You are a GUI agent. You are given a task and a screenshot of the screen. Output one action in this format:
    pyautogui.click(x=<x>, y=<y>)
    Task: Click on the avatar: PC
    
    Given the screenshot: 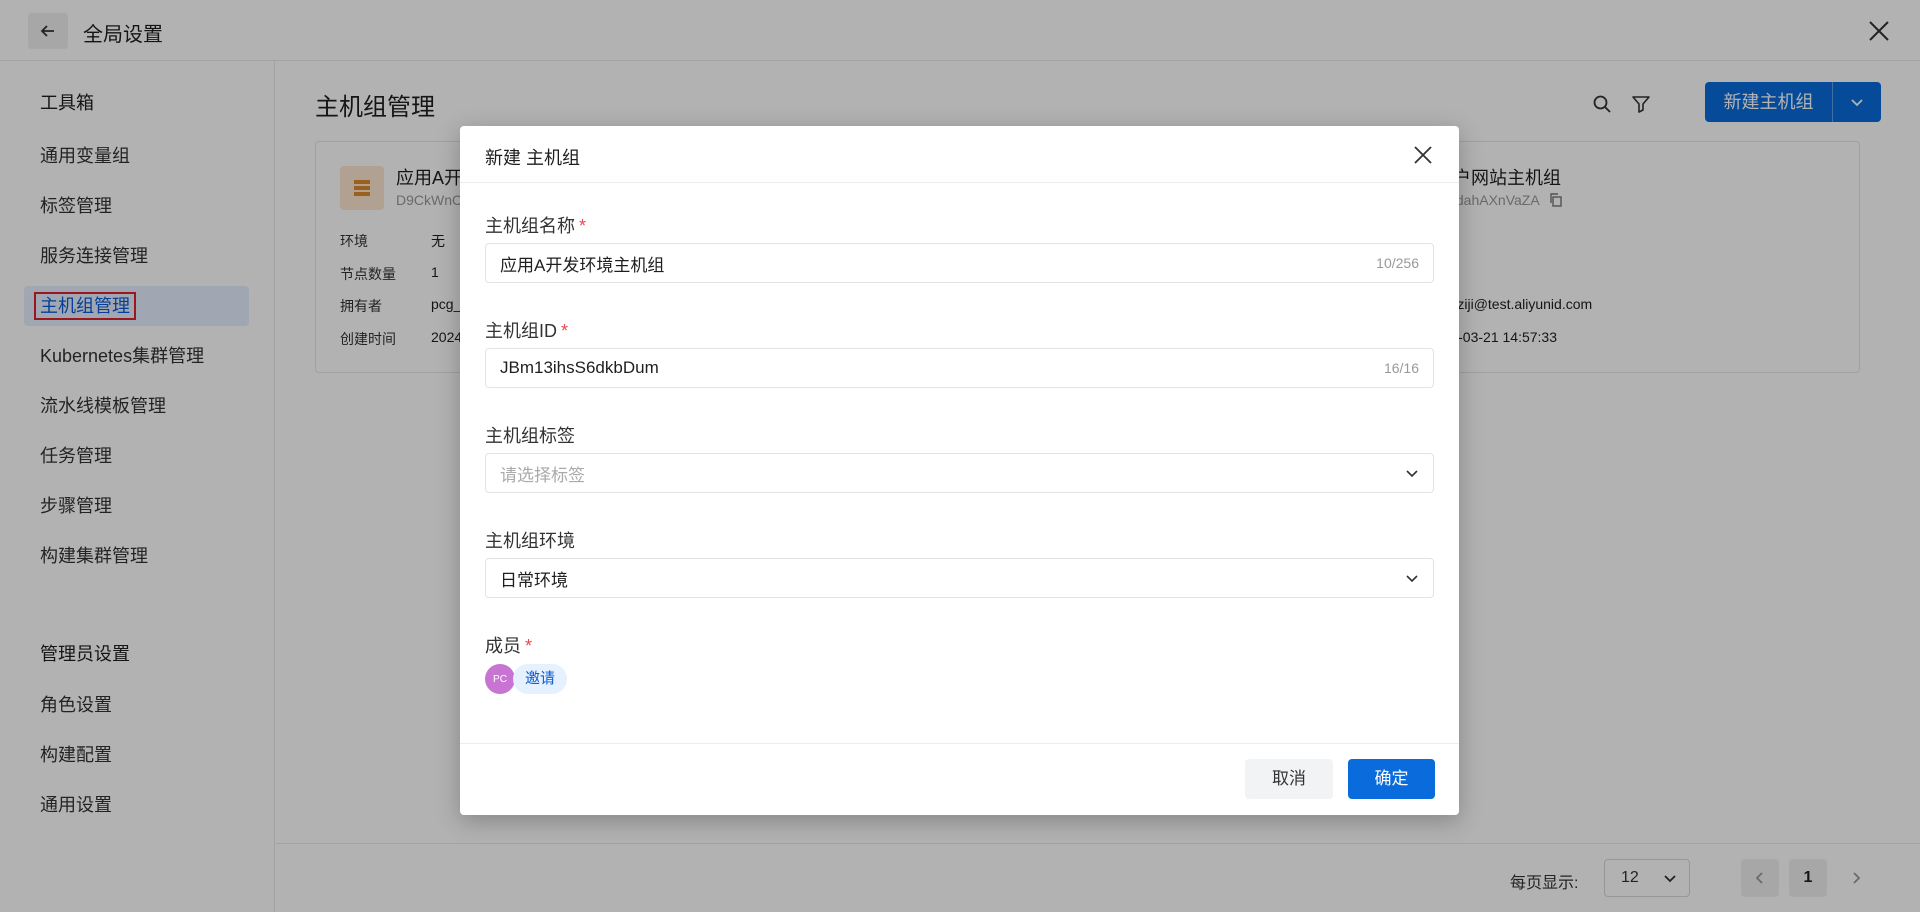 What is the action you would take?
    pyautogui.click(x=500, y=679)
    